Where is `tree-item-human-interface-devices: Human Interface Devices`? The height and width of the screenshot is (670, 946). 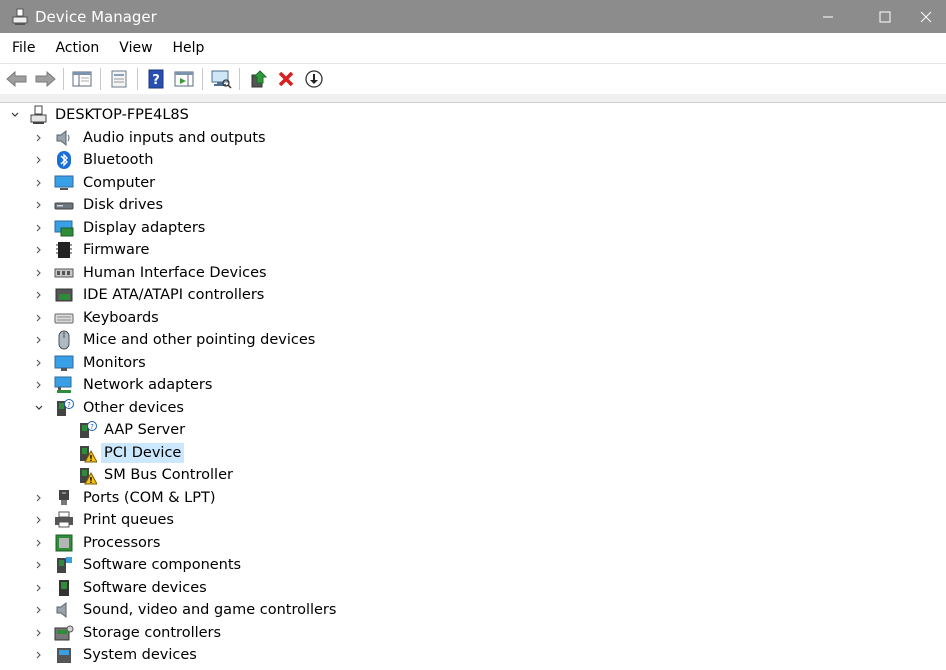 tree-item-human-interface-devices: Human Interface Devices is located at coordinates (151, 273).